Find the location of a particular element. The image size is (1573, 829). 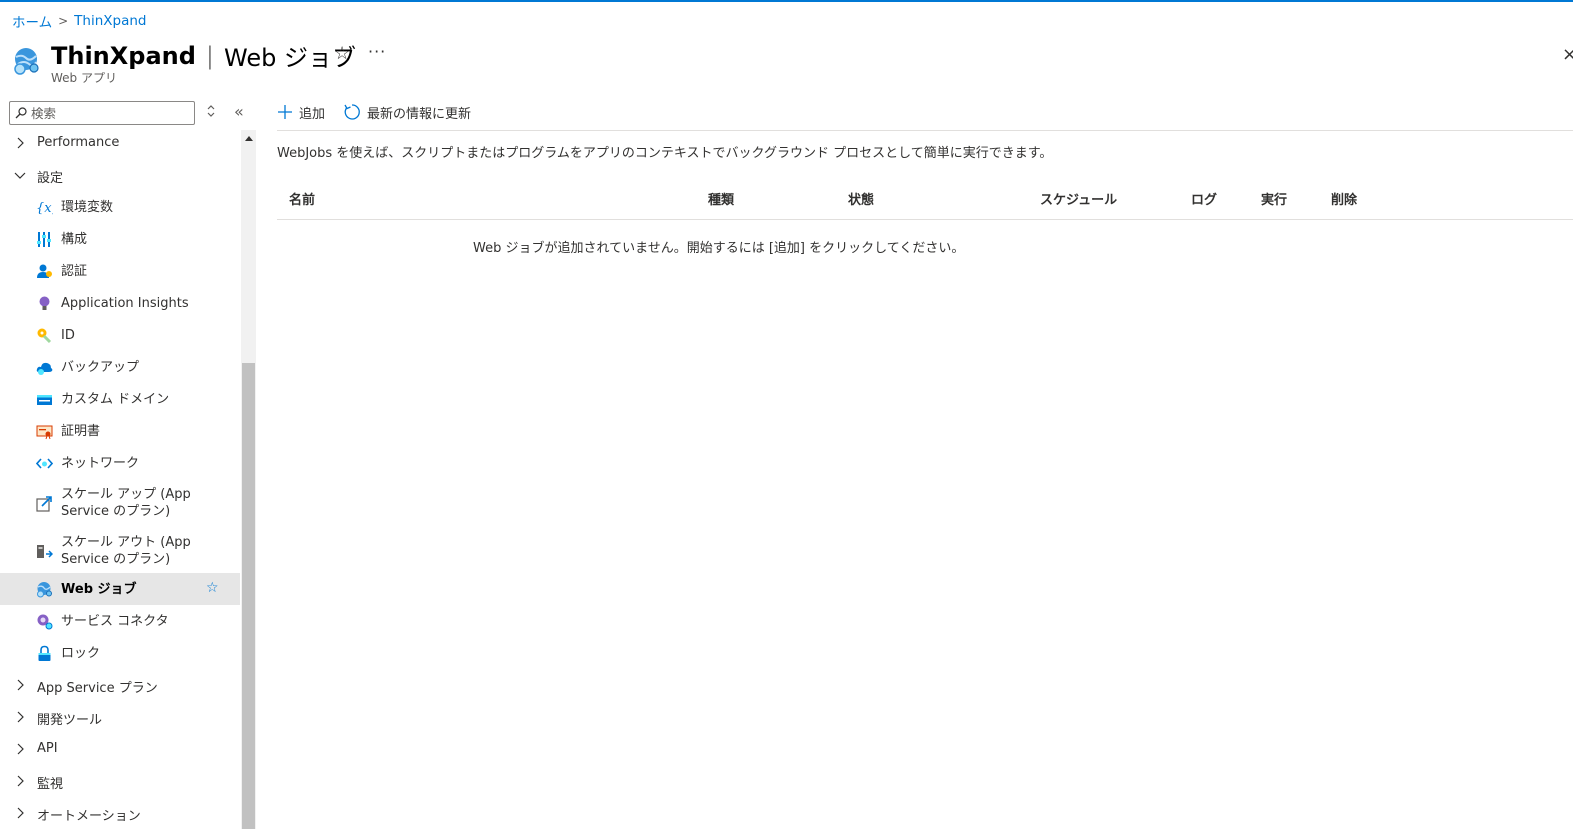

sidebar-search-box is located at coordinates (102, 113).